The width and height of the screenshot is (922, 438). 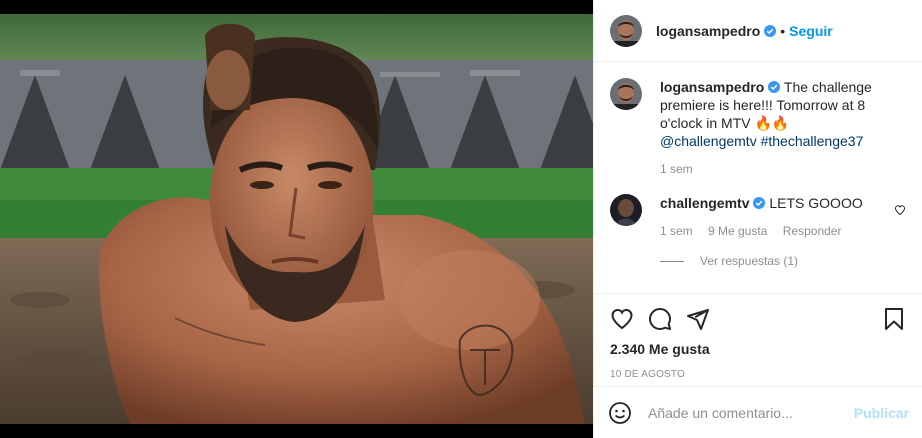 What do you see at coordinates (767, 231) in the screenshot?
I see `comment-meta: 1 sem 9 Me gusta Responder` at bounding box center [767, 231].